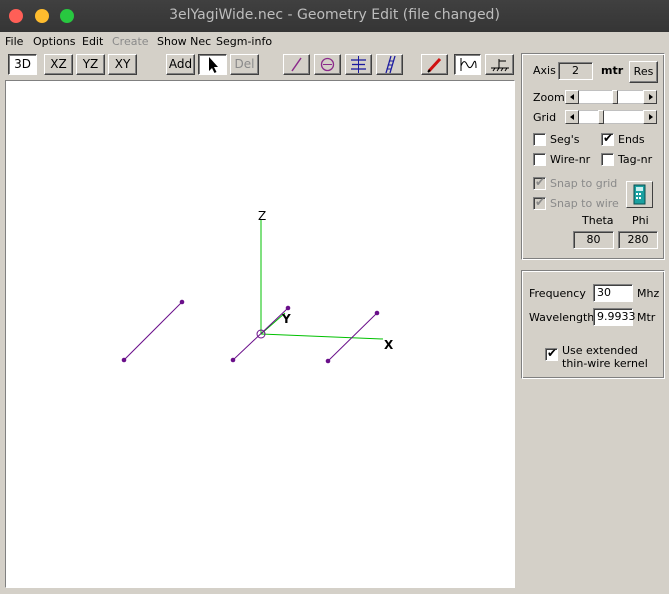 The image size is (669, 594). What do you see at coordinates (389, 345) in the screenshot?
I see `x-axis-label: X` at bounding box center [389, 345].